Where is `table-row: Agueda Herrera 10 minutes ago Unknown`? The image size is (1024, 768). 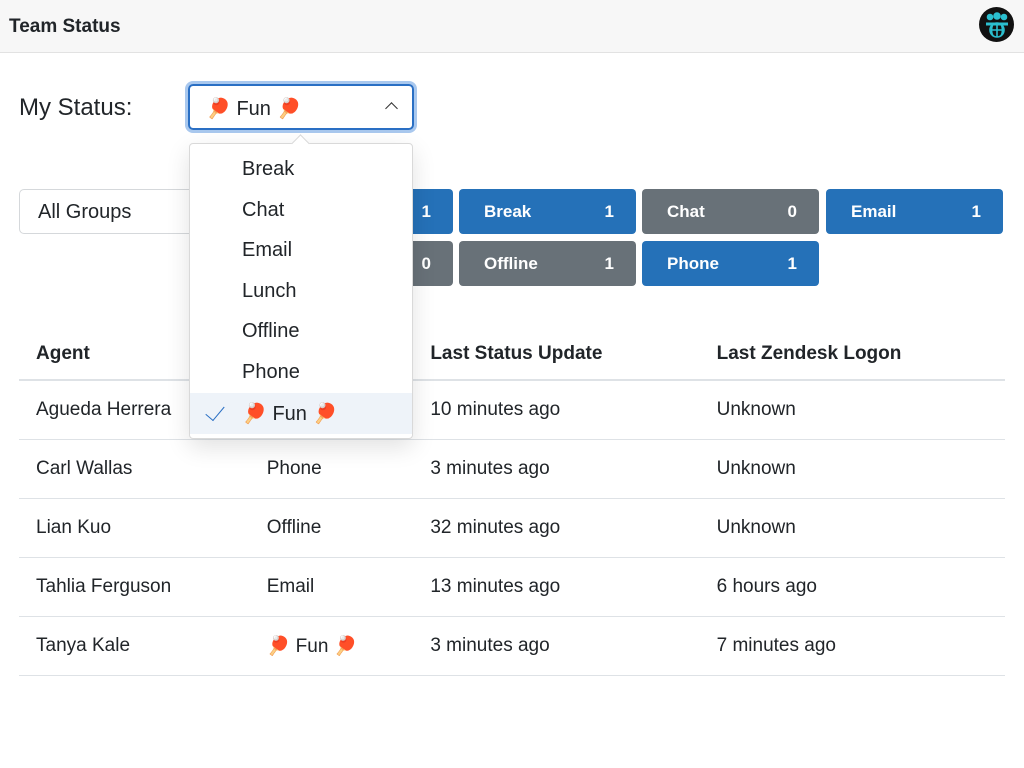 table-row: Agueda Herrera 10 minutes ago Unknown is located at coordinates (512, 410).